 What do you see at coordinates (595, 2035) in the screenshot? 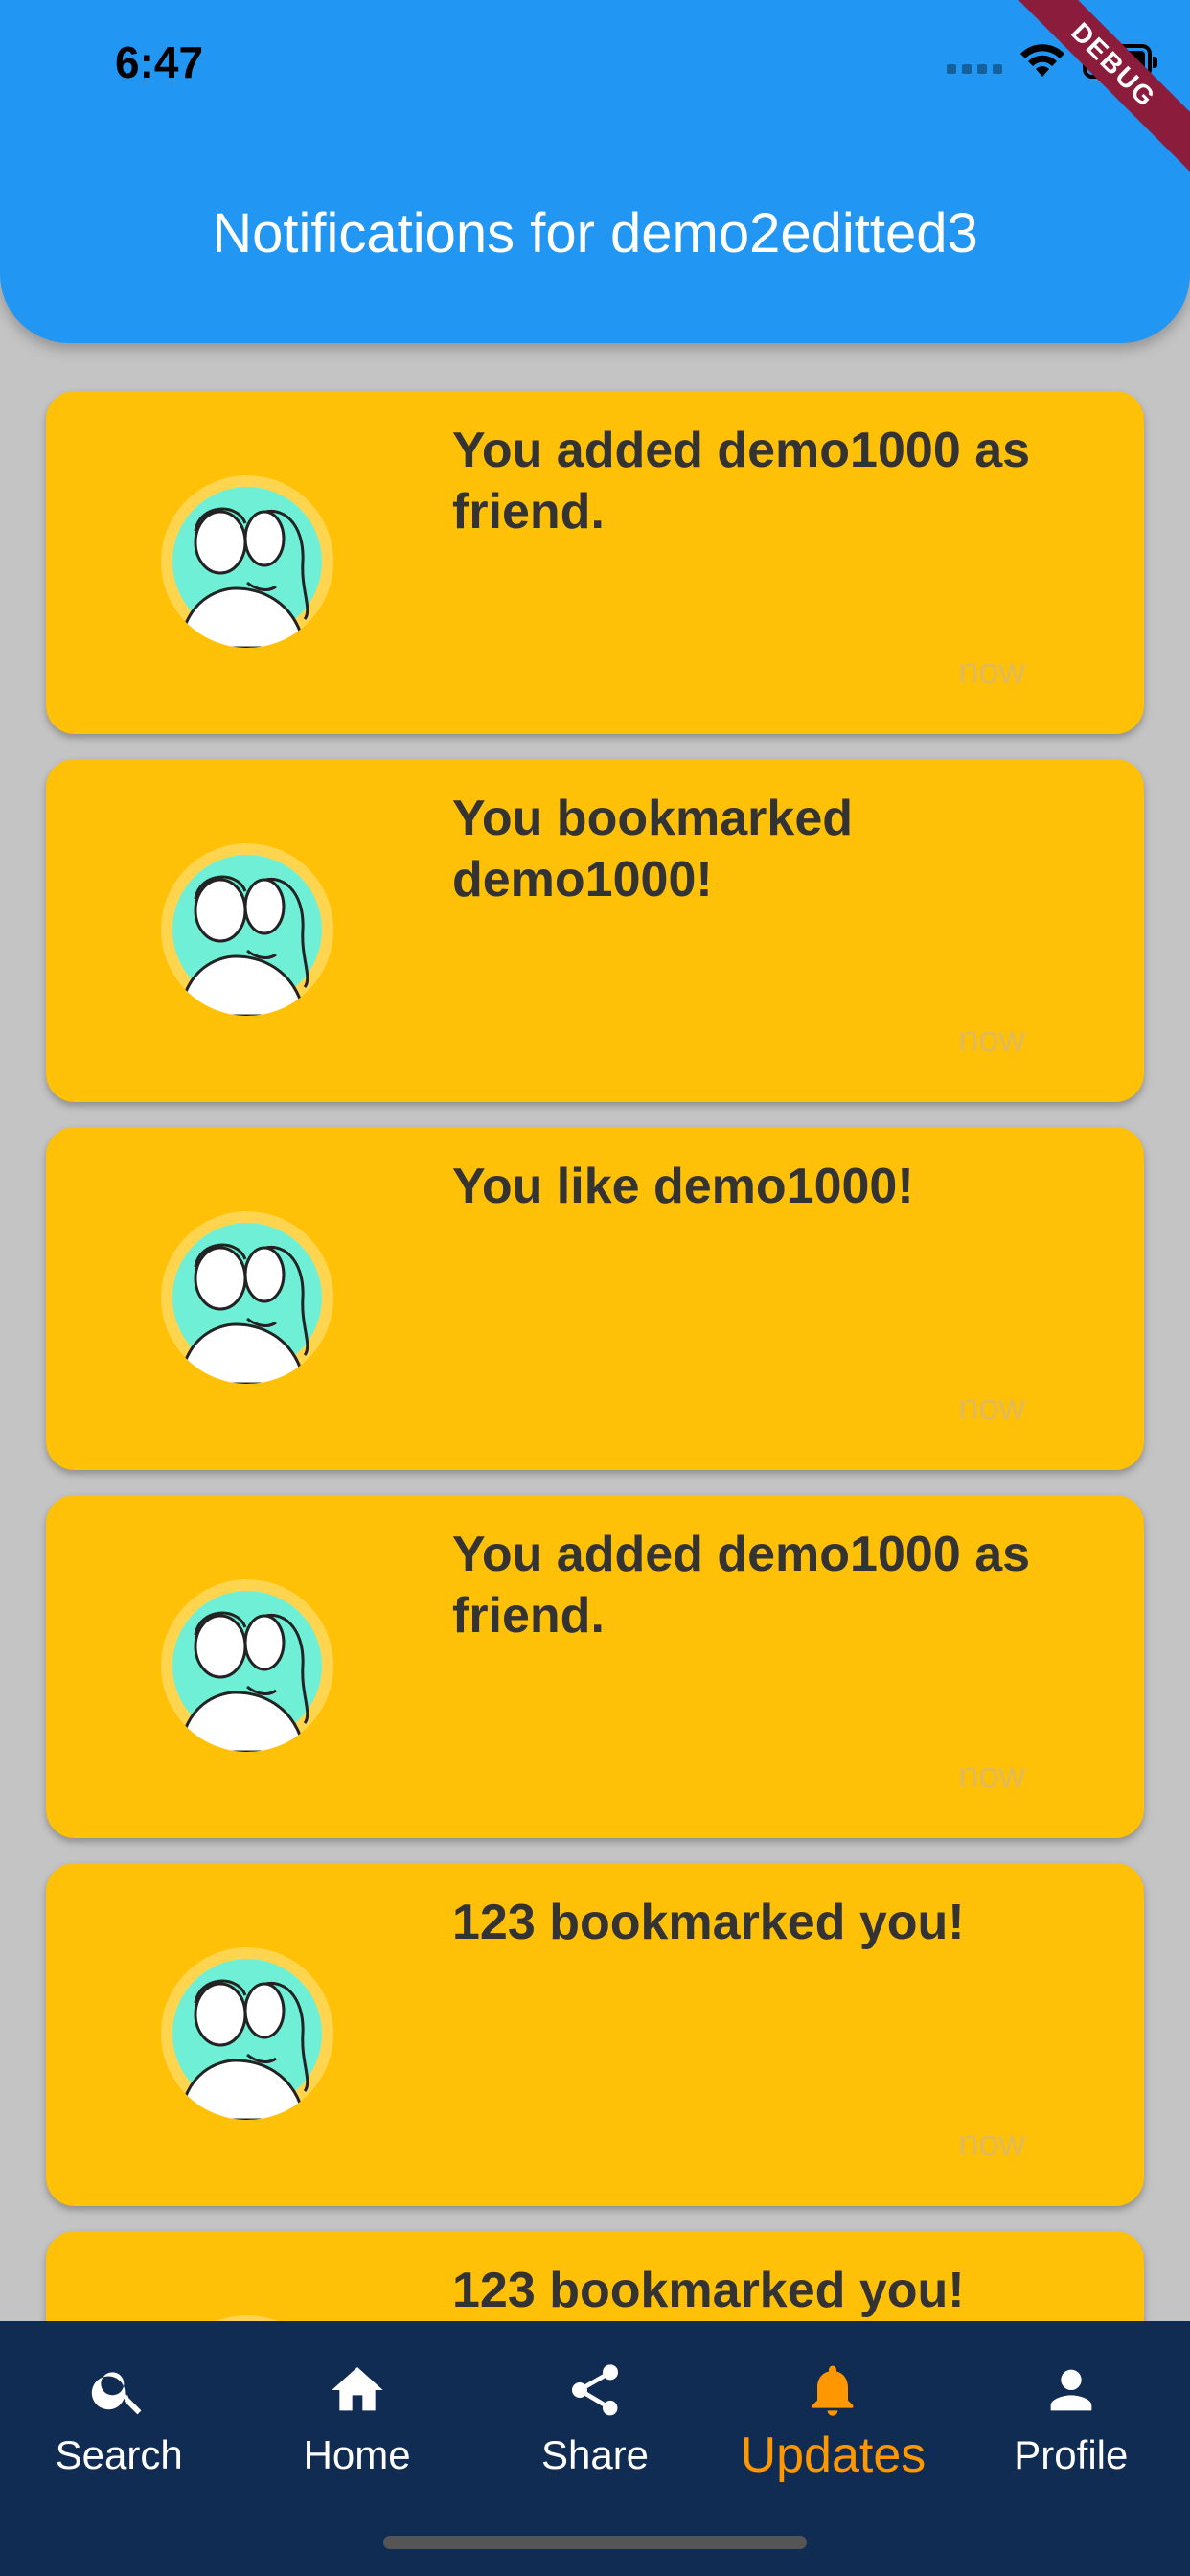
I see `notification-card: 123 bookmarked you! now` at bounding box center [595, 2035].